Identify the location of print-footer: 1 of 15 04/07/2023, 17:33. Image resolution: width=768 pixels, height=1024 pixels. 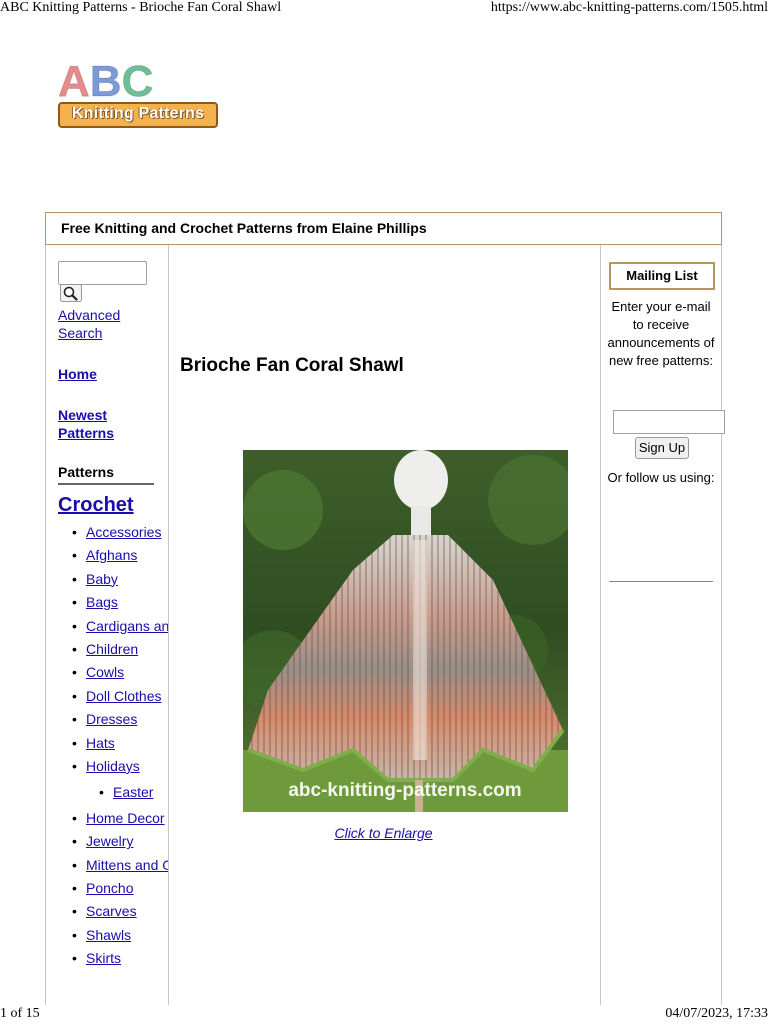
(384, 1015).